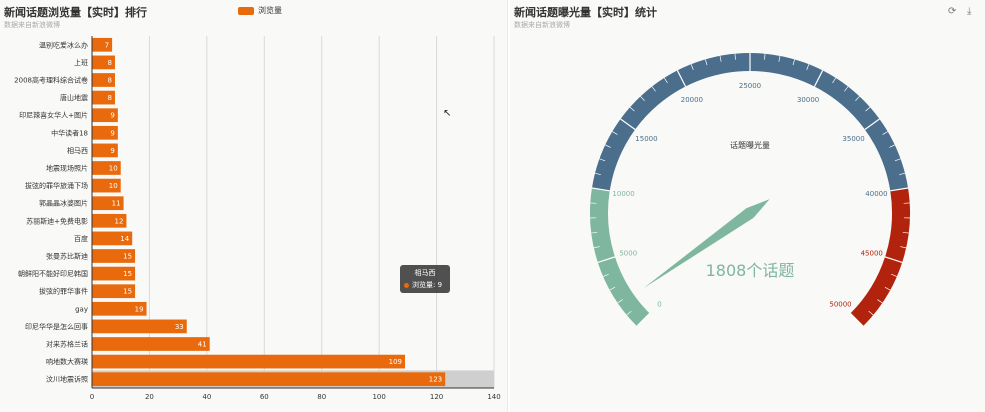 The width and height of the screenshot is (985, 412). I want to click on y-tick-label: 百度, so click(81, 238).